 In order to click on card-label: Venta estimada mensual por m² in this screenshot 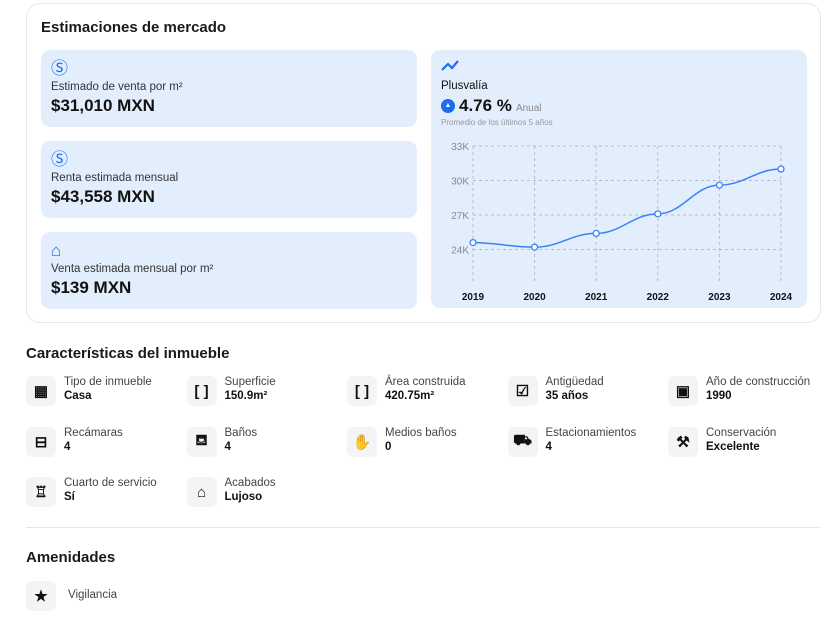, I will do `click(132, 269)`.